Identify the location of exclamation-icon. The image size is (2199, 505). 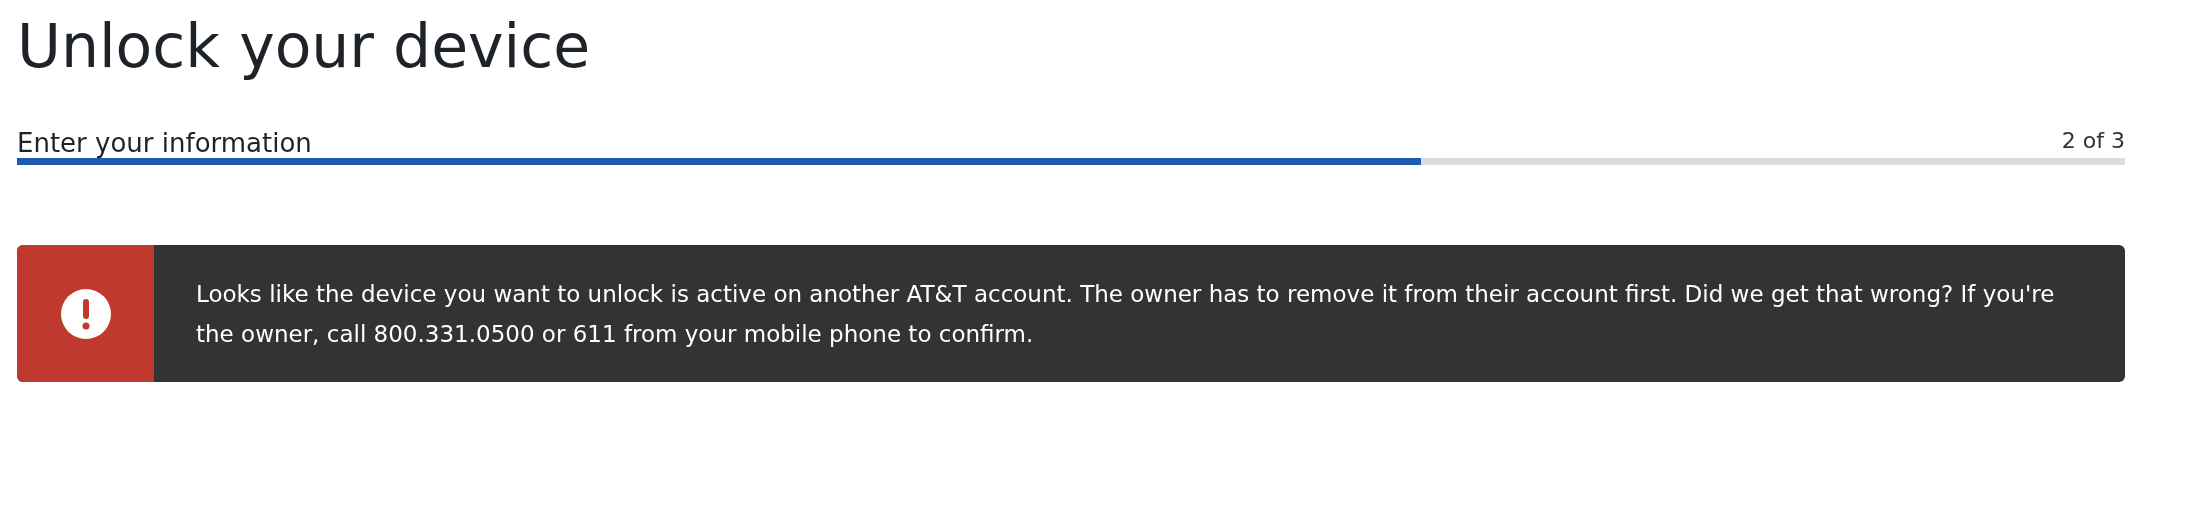
(85, 313).